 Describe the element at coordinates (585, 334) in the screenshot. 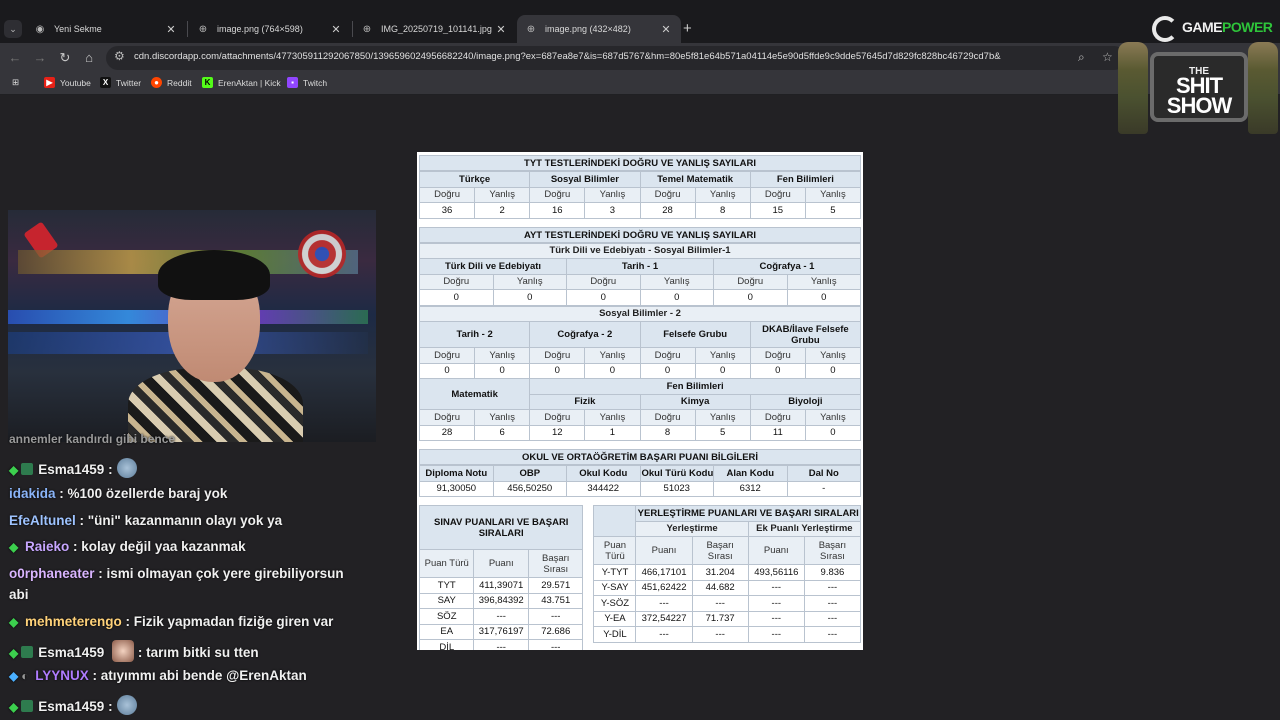

I see `table-cell: Coğrafya - 2` at that location.